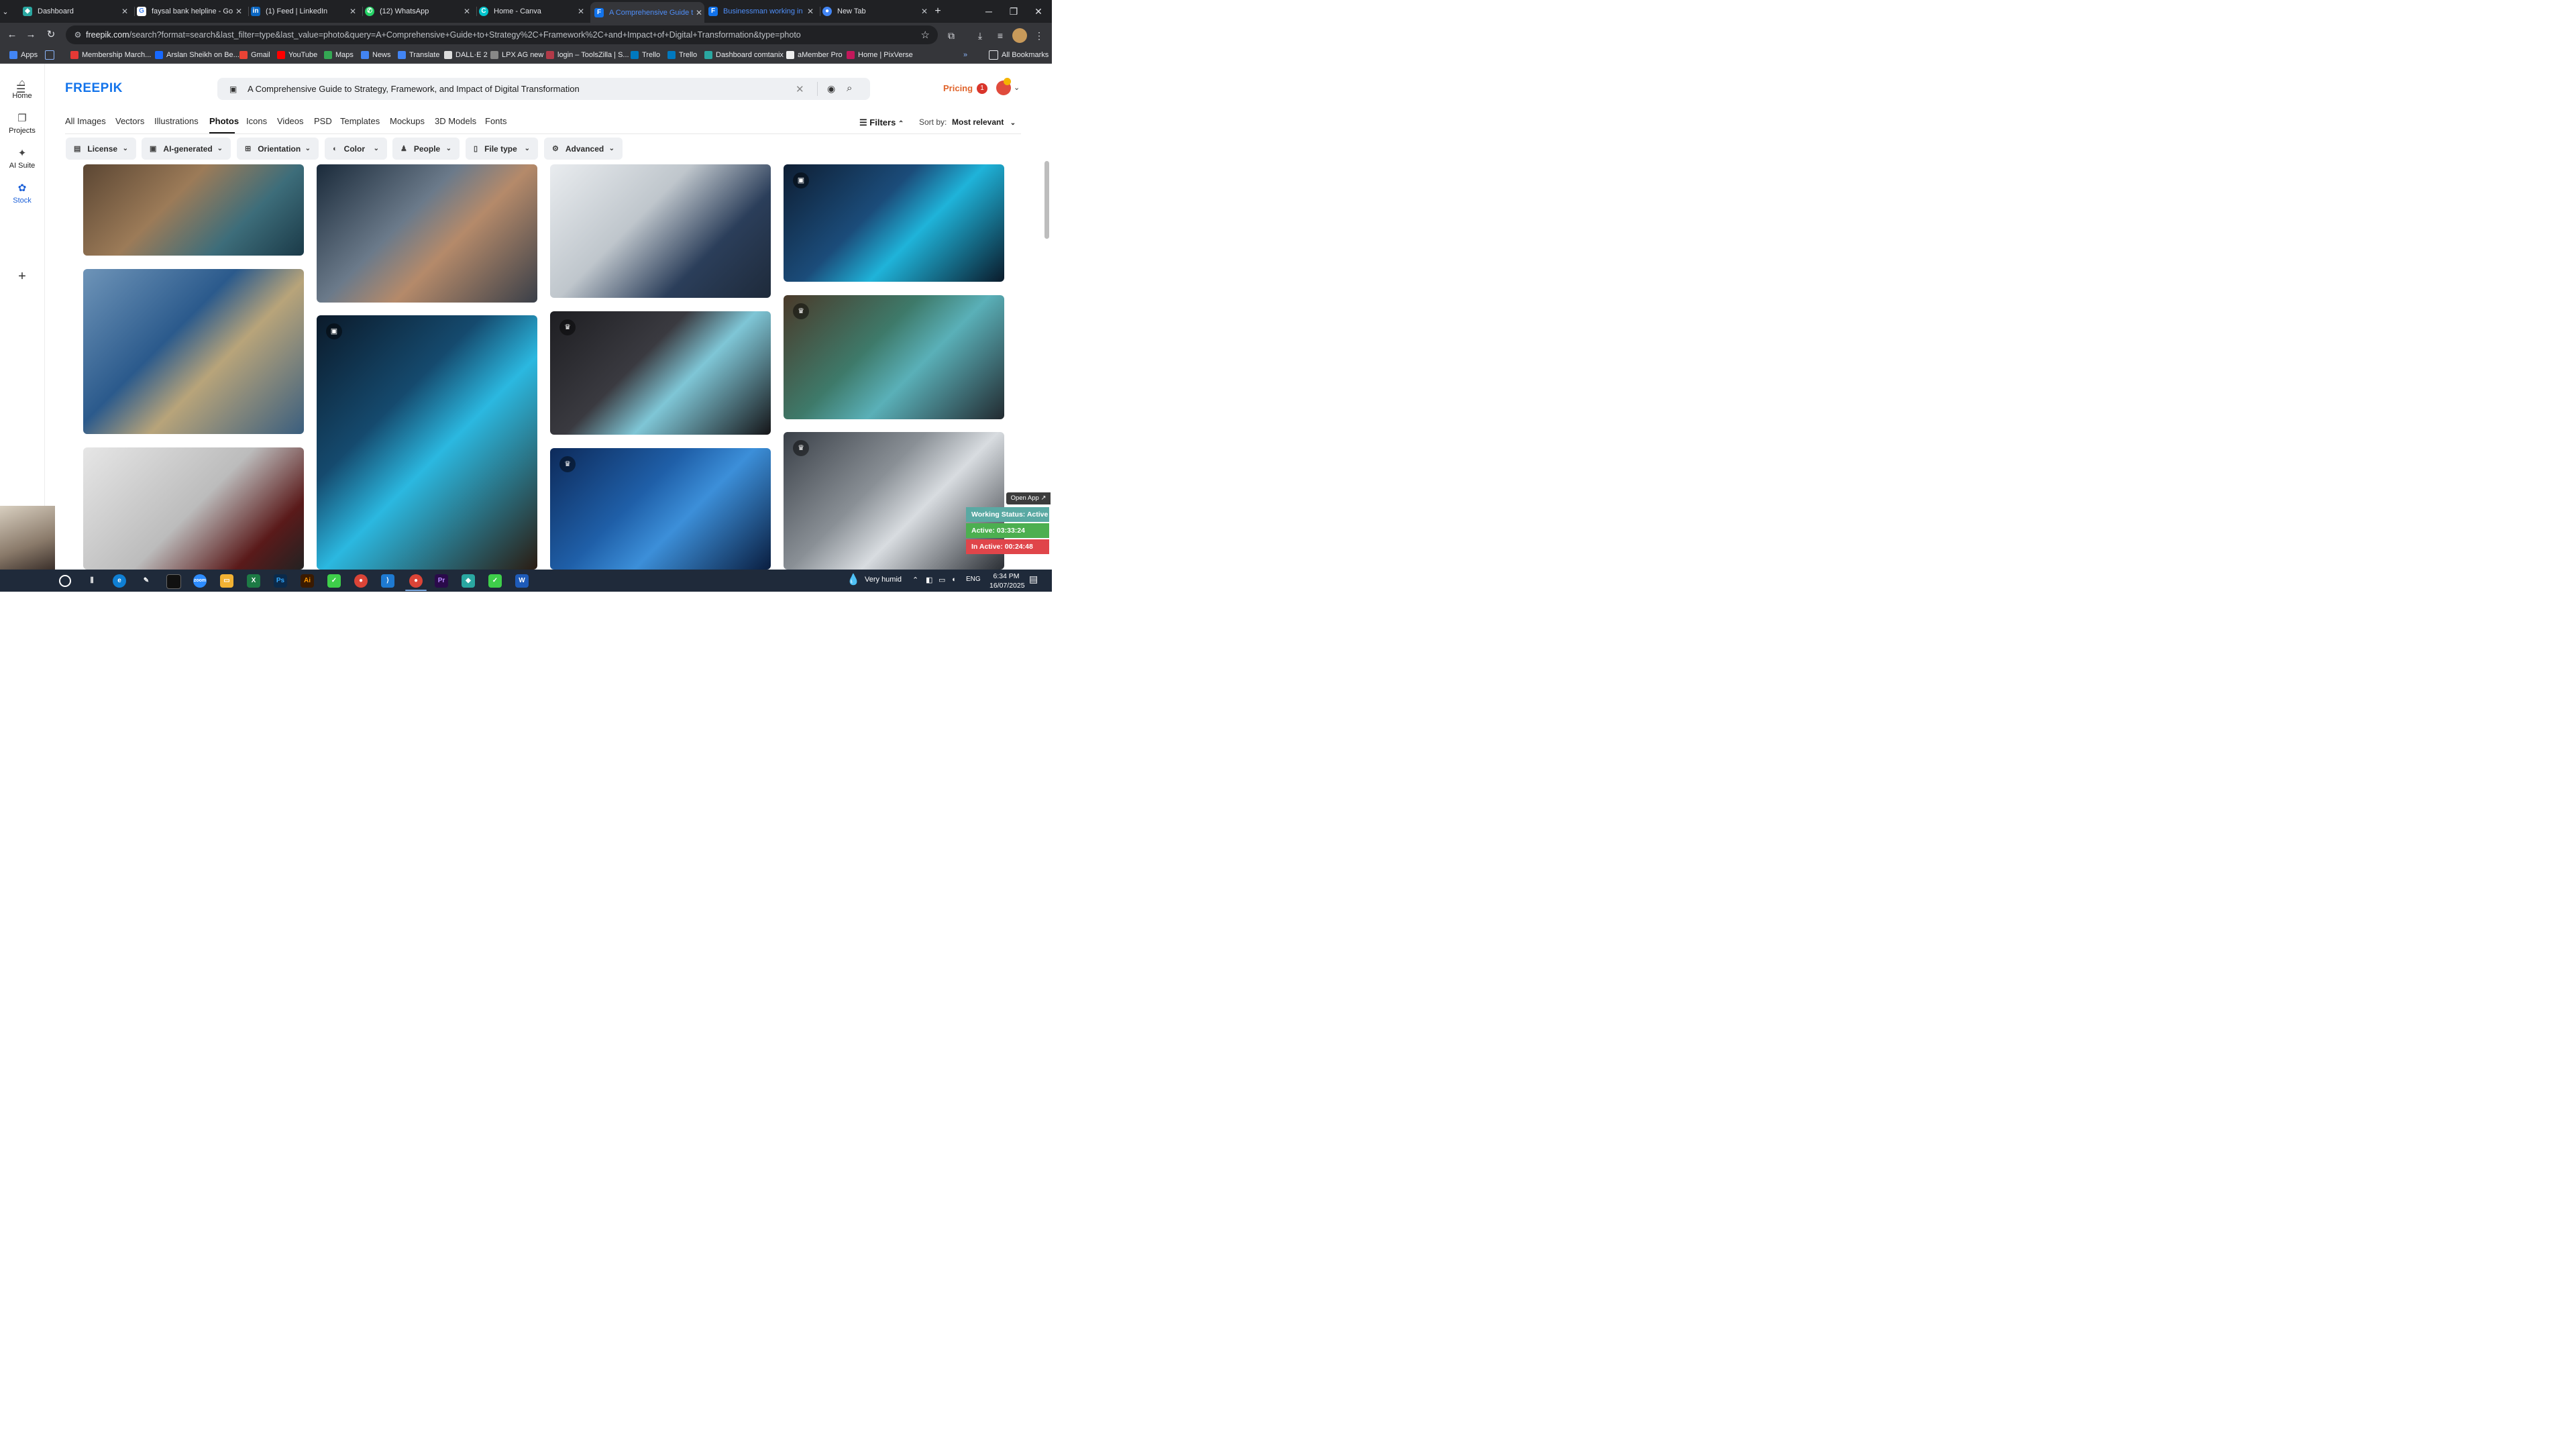 The height and width of the screenshot is (1449, 2576). I want to click on minimize-icon: ─, so click(989, 11).